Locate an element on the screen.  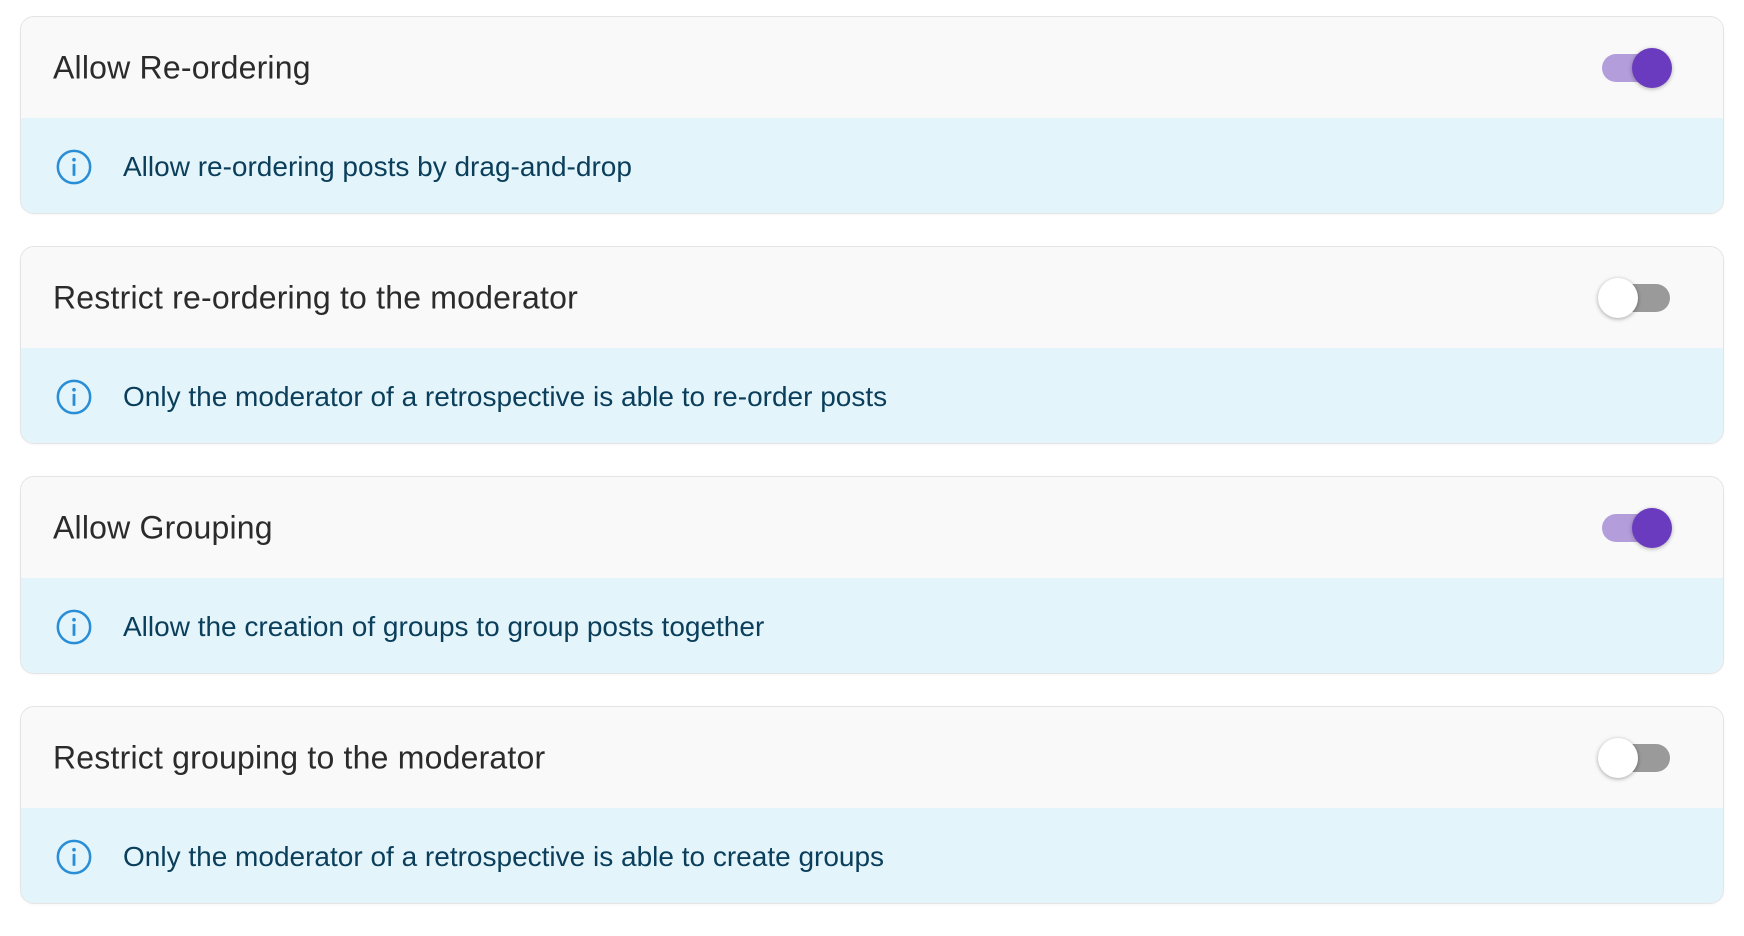
setting-title: Allow Grouping is located at coordinates (163, 527).